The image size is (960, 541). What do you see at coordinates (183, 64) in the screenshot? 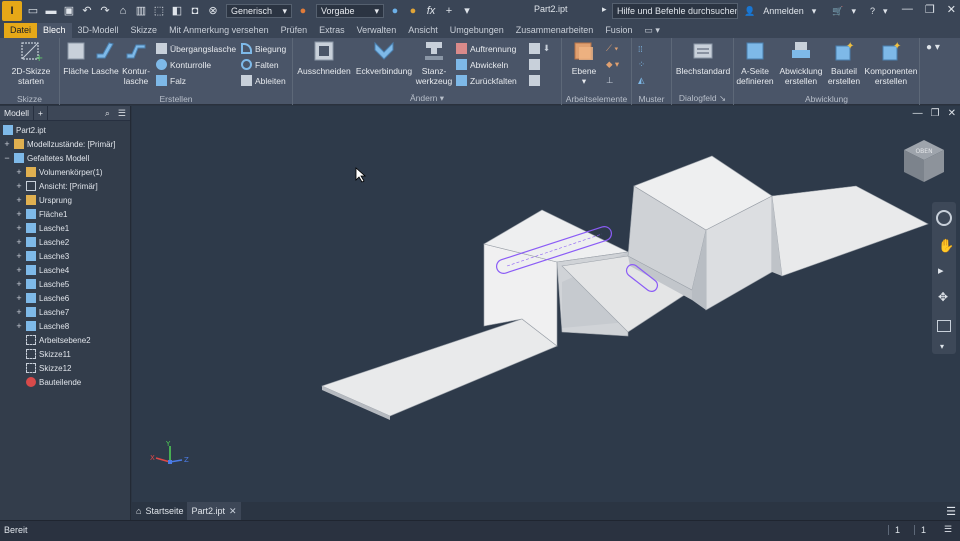
I see `konturrolle-button: Konturrolle` at bounding box center [183, 64].